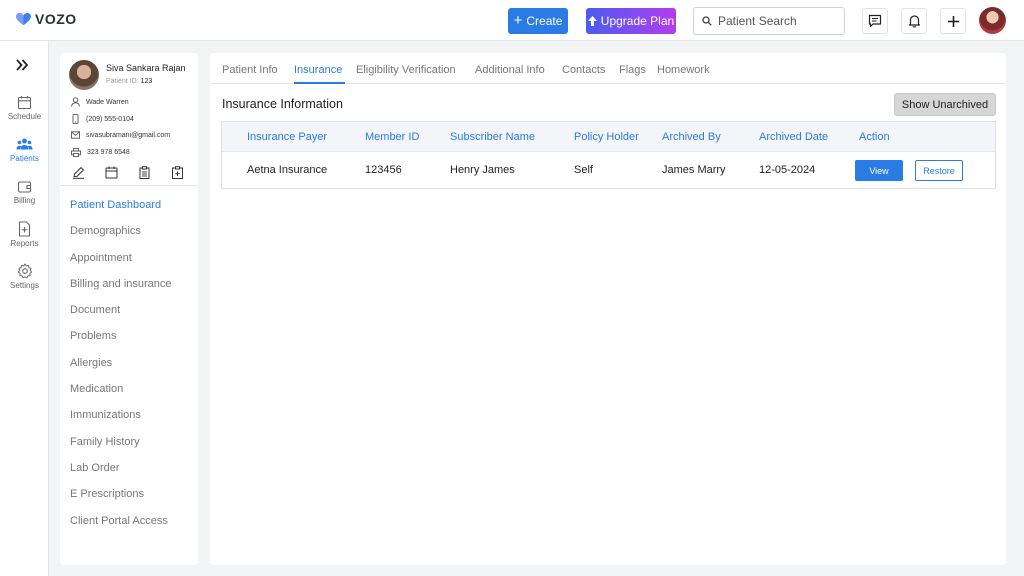 The width and height of the screenshot is (1024, 576). What do you see at coordinates (24, 187) in the screenshot?
I see `wallet-icon` at bounding box center [24, 187].